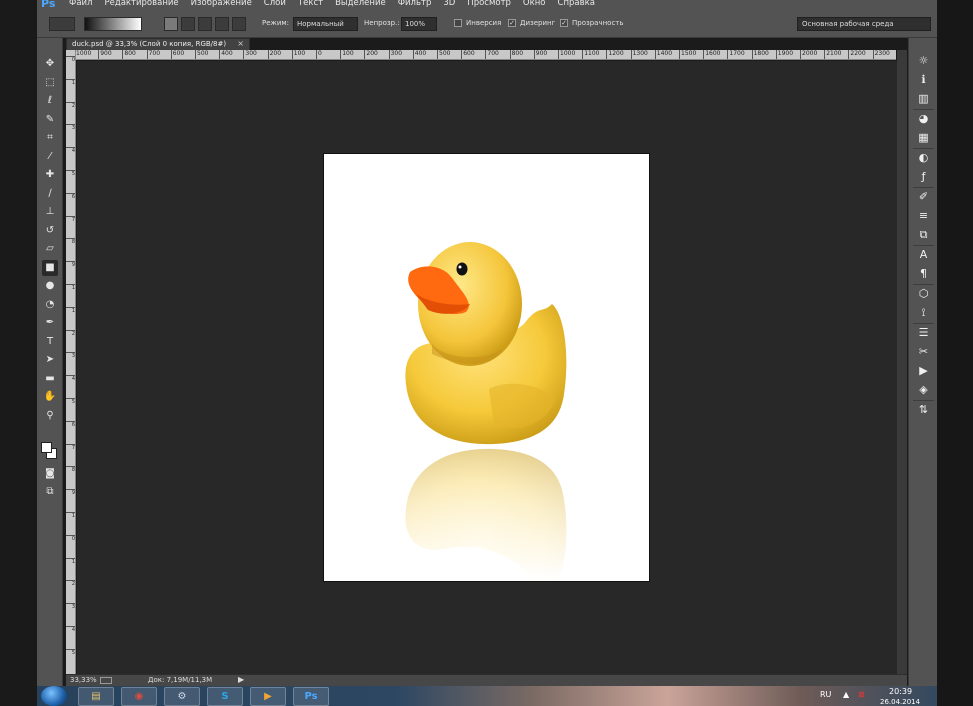 This screenshot has height=706, width=973. Describe the element at coordinates (71, 362) in the screenshot. I see `vertical-ruler: 012345678911234567891012345` at that location.